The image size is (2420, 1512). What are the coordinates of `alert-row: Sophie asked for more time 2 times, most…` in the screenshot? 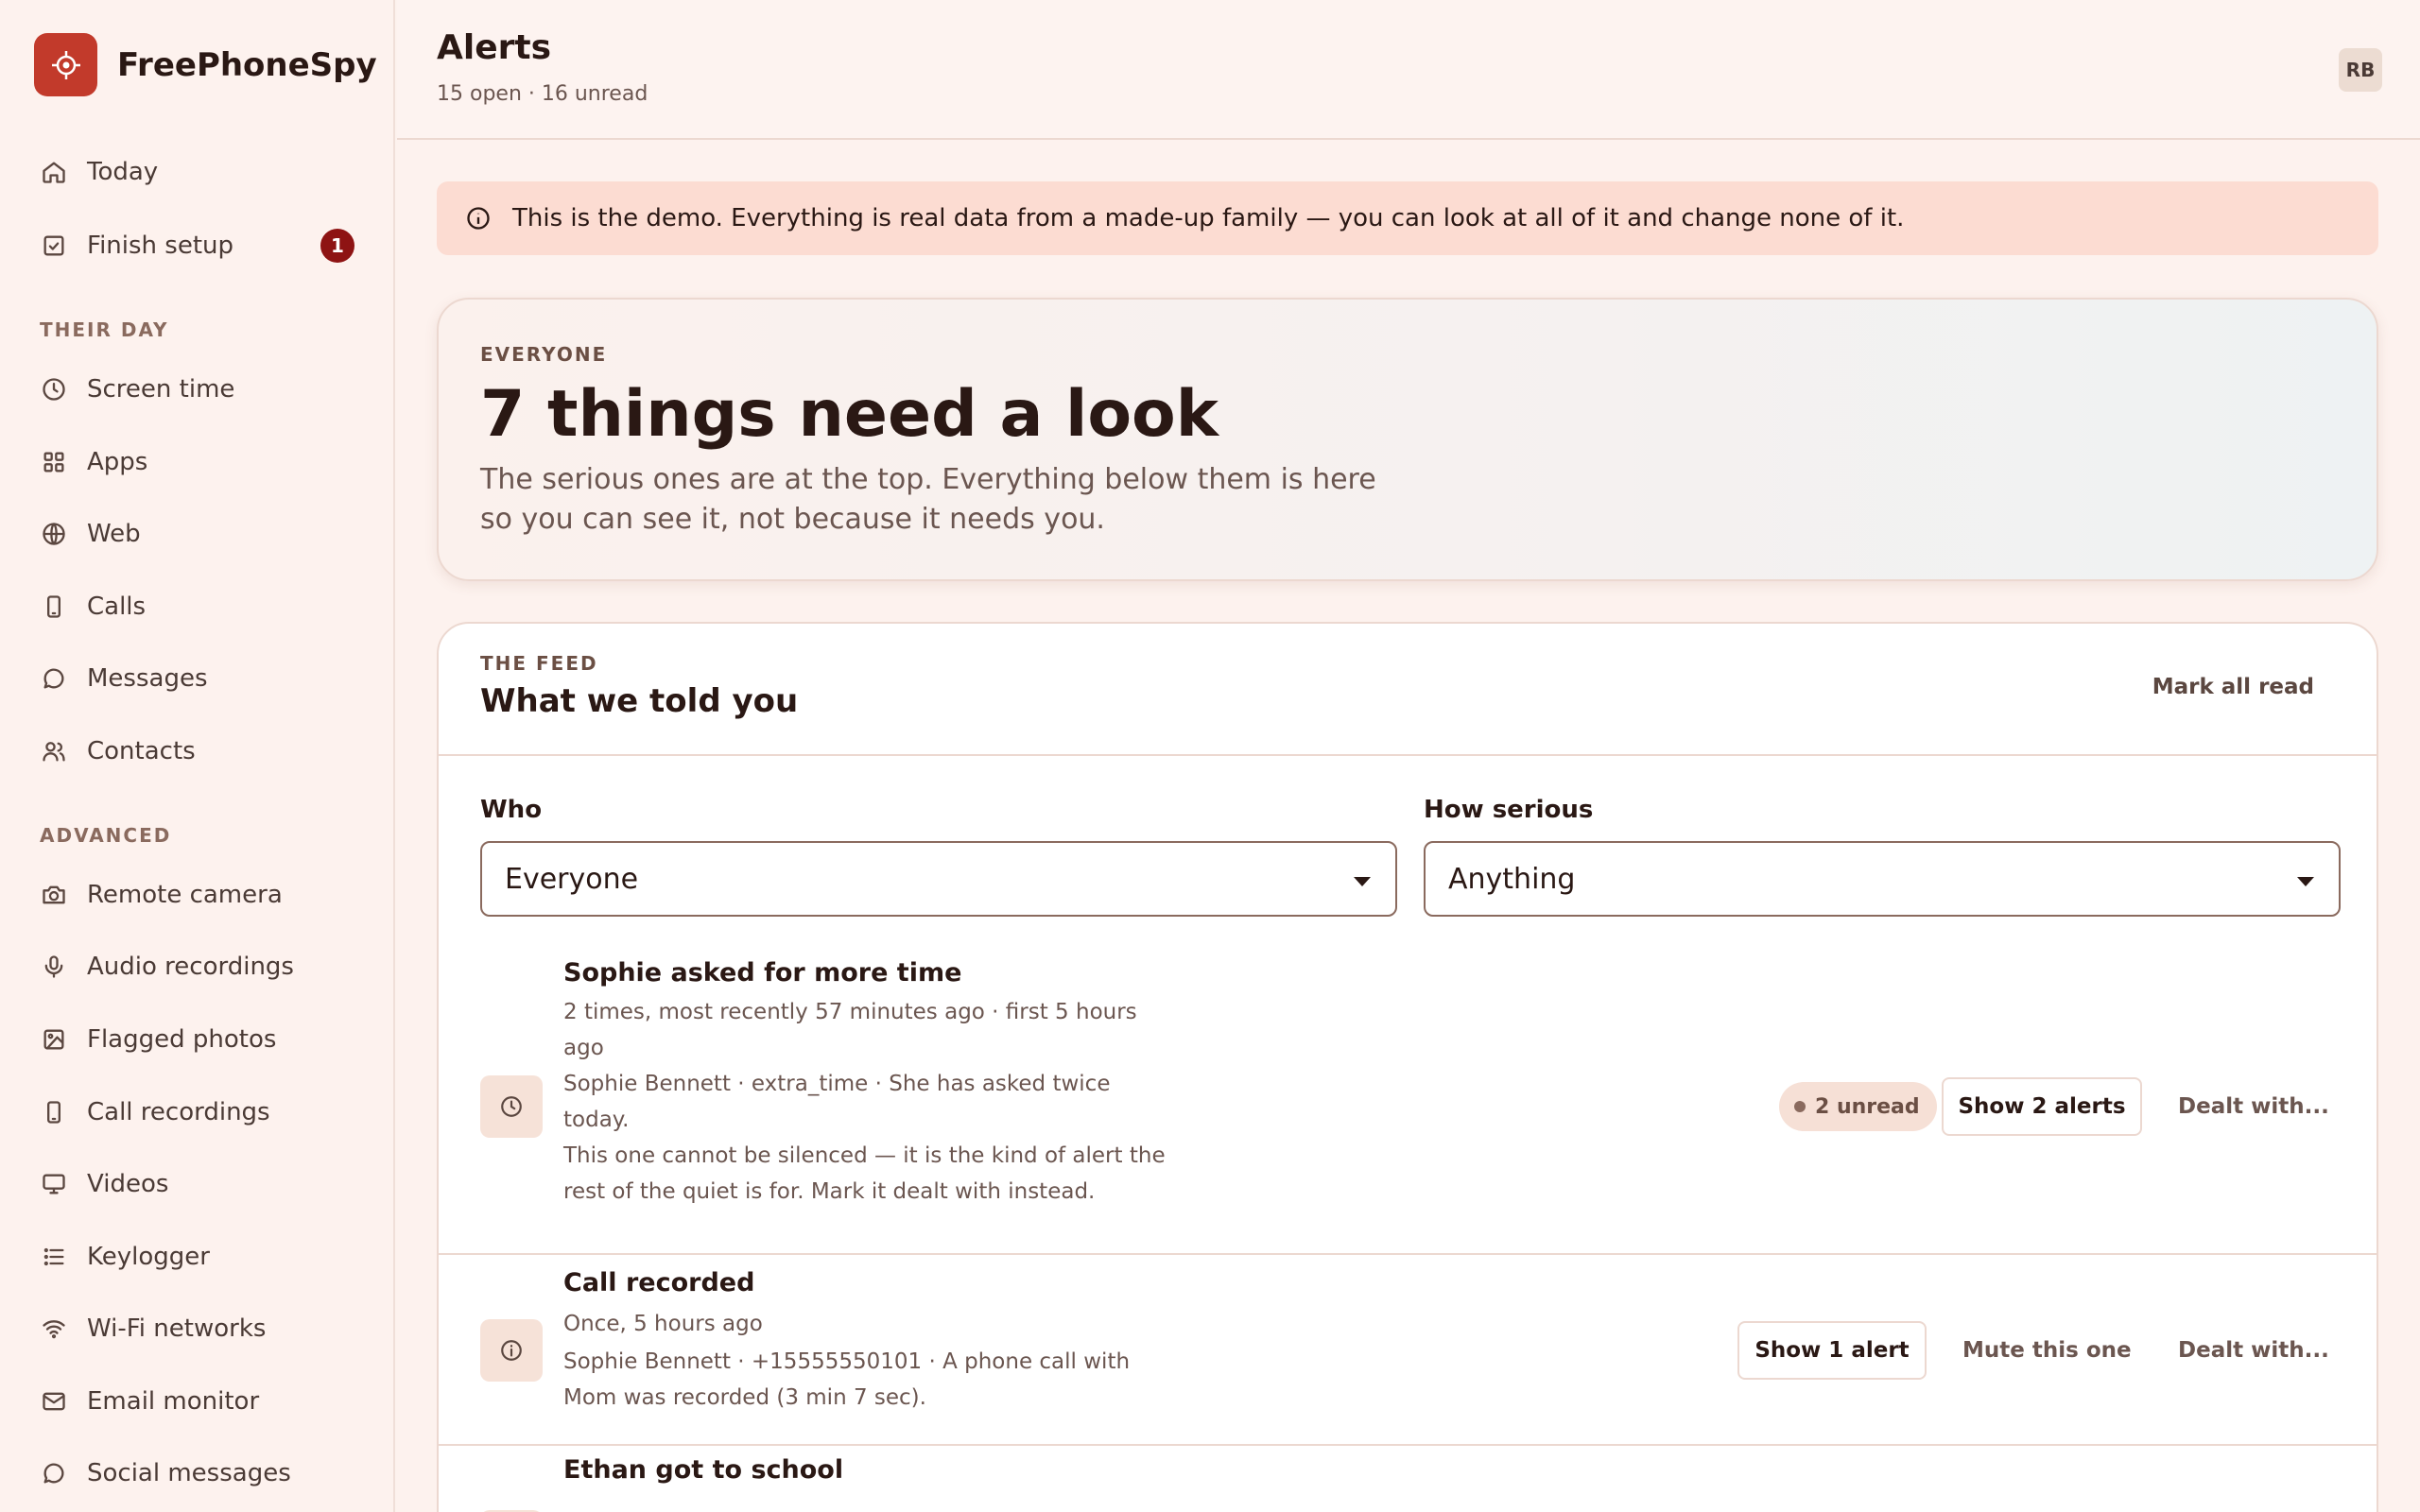 It's located at (1408, 1086).